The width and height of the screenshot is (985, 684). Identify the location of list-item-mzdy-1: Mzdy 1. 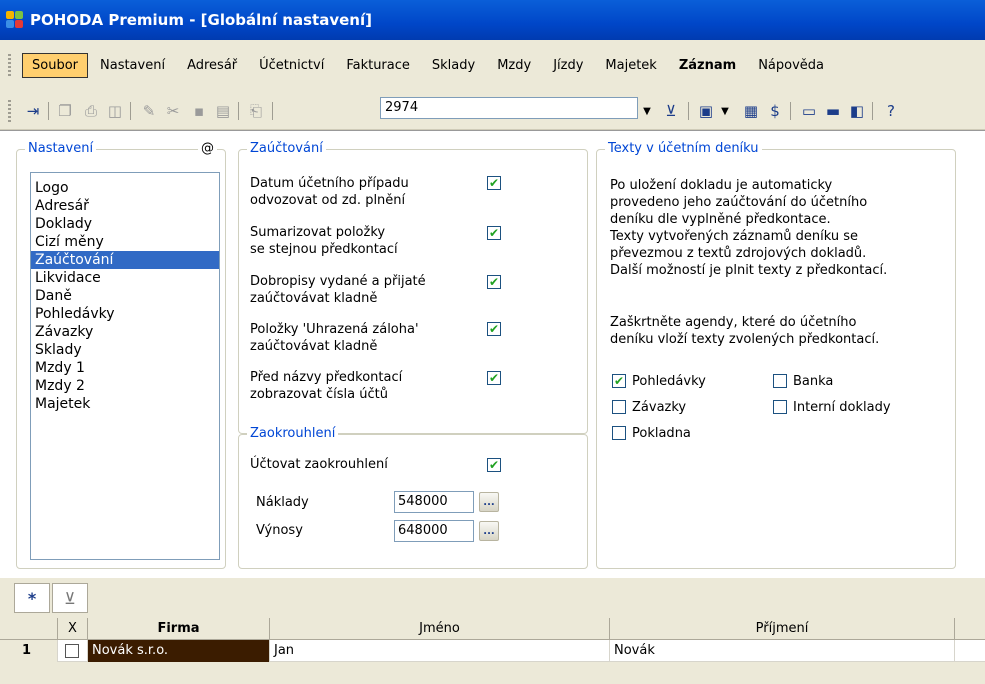
(125, 368).